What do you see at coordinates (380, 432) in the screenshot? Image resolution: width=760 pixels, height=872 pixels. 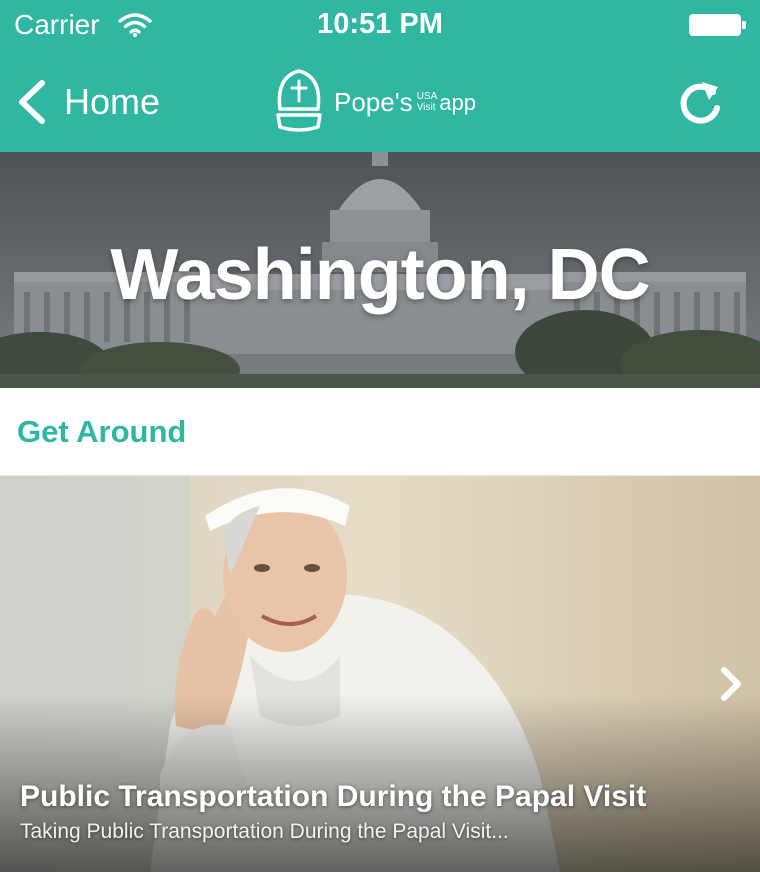 I see `section-header: Get Around` at bounding box center [380, 432].